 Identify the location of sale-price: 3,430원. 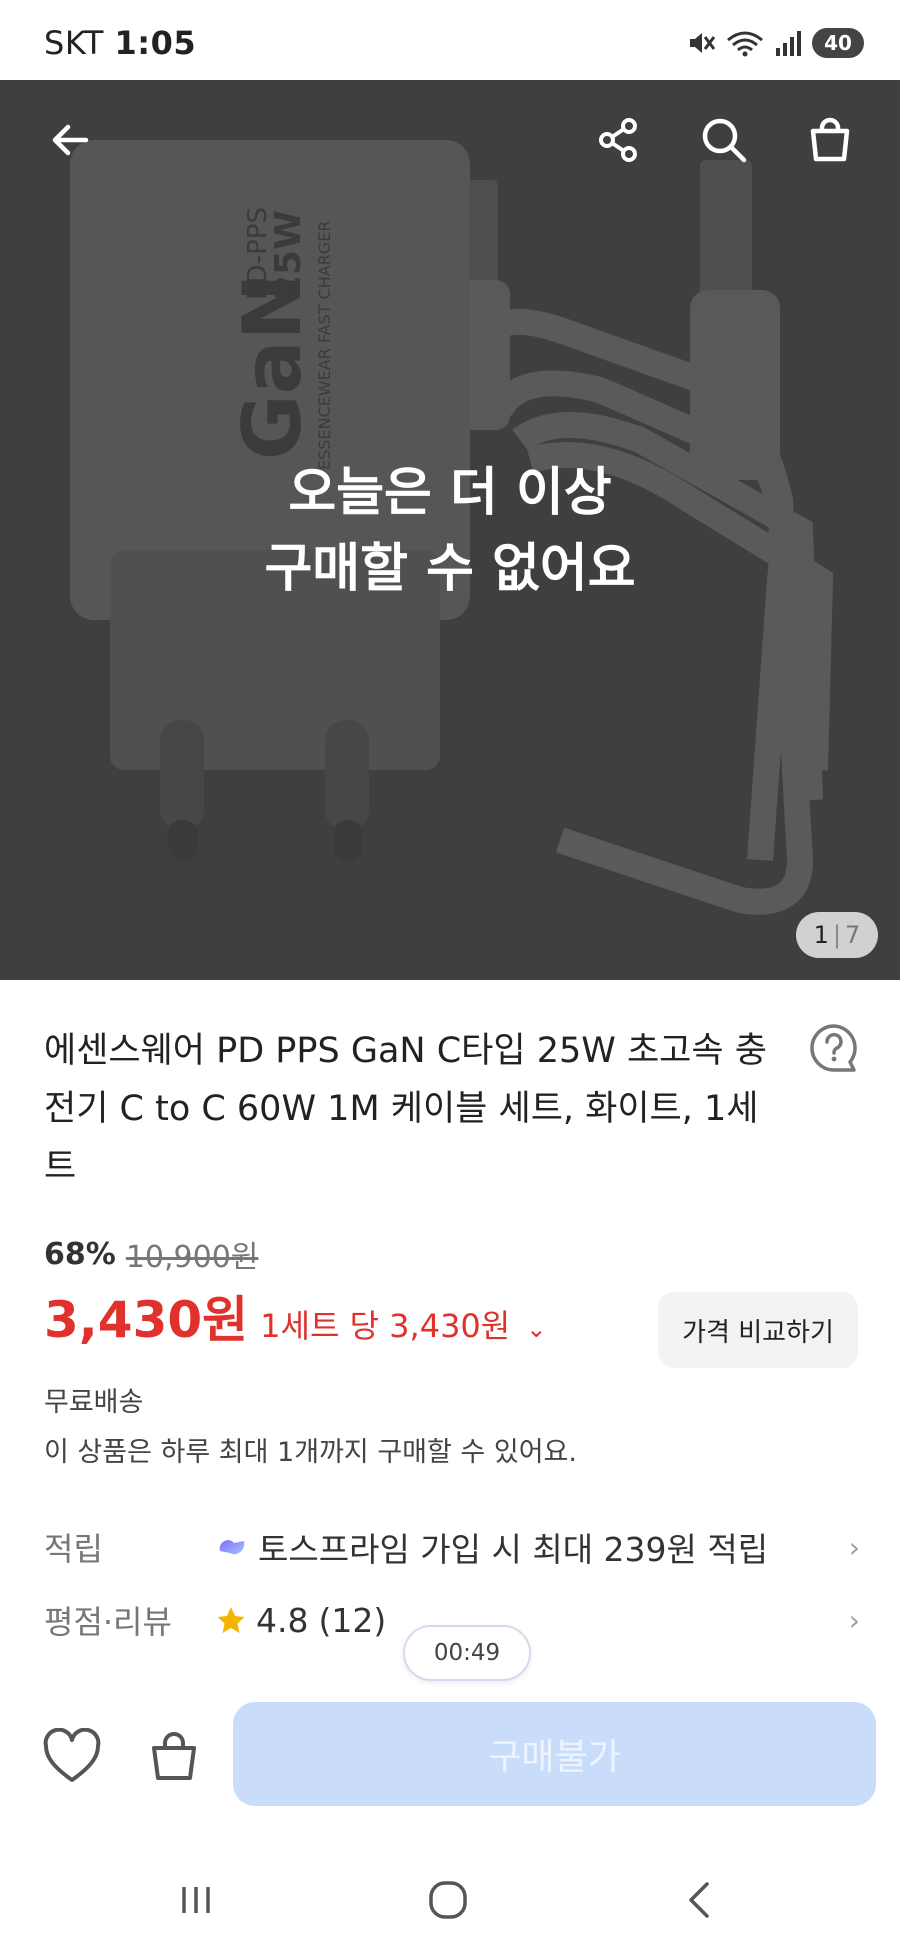
(146, 1320).